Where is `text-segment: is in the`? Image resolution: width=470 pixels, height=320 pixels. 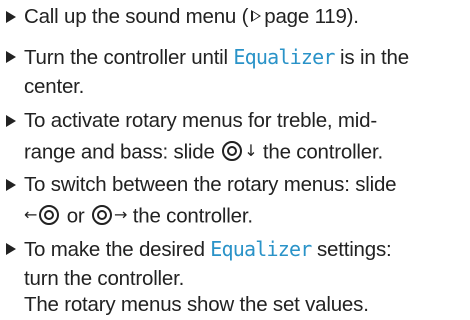
text-segment: is in the is located at coordinates (371, 57).